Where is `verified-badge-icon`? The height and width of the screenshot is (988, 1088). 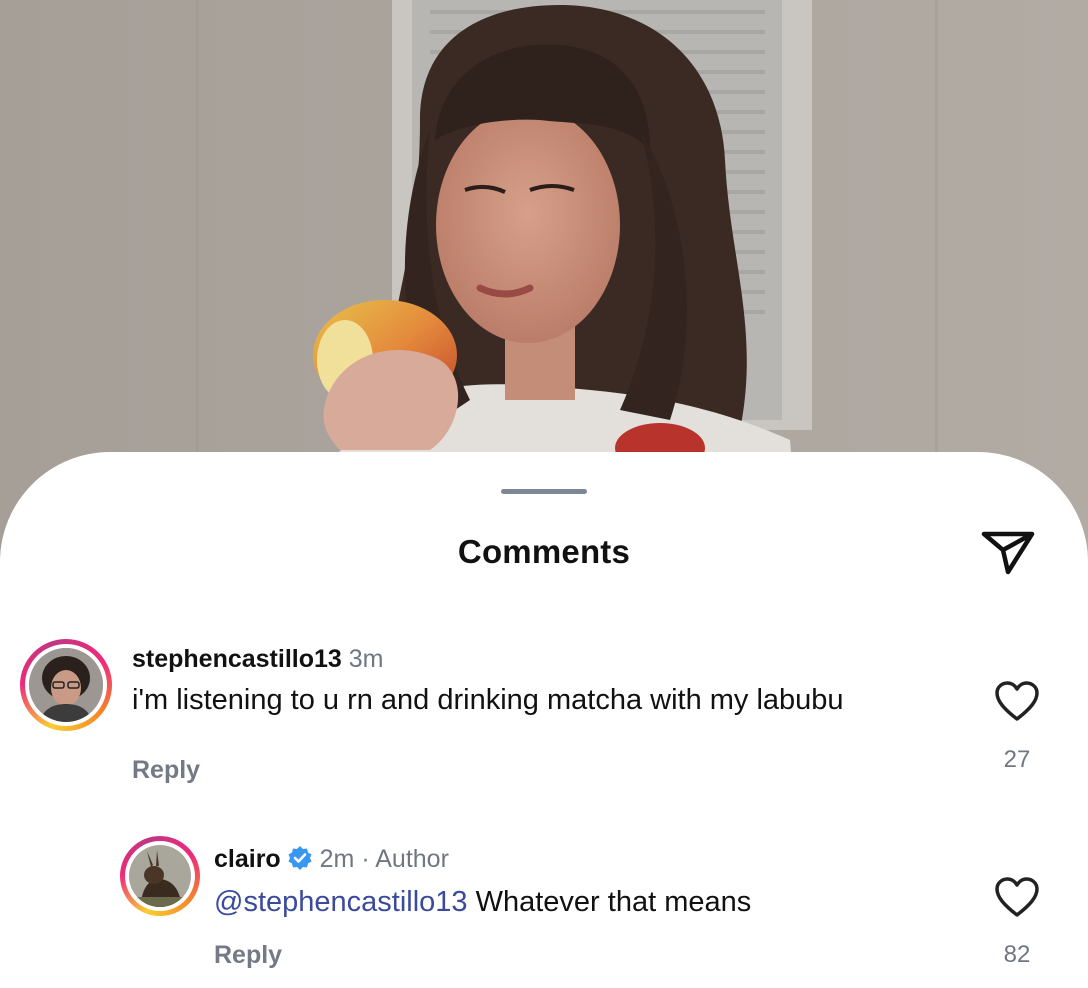
verified-badge-icon is located at coordinates (300, 858).